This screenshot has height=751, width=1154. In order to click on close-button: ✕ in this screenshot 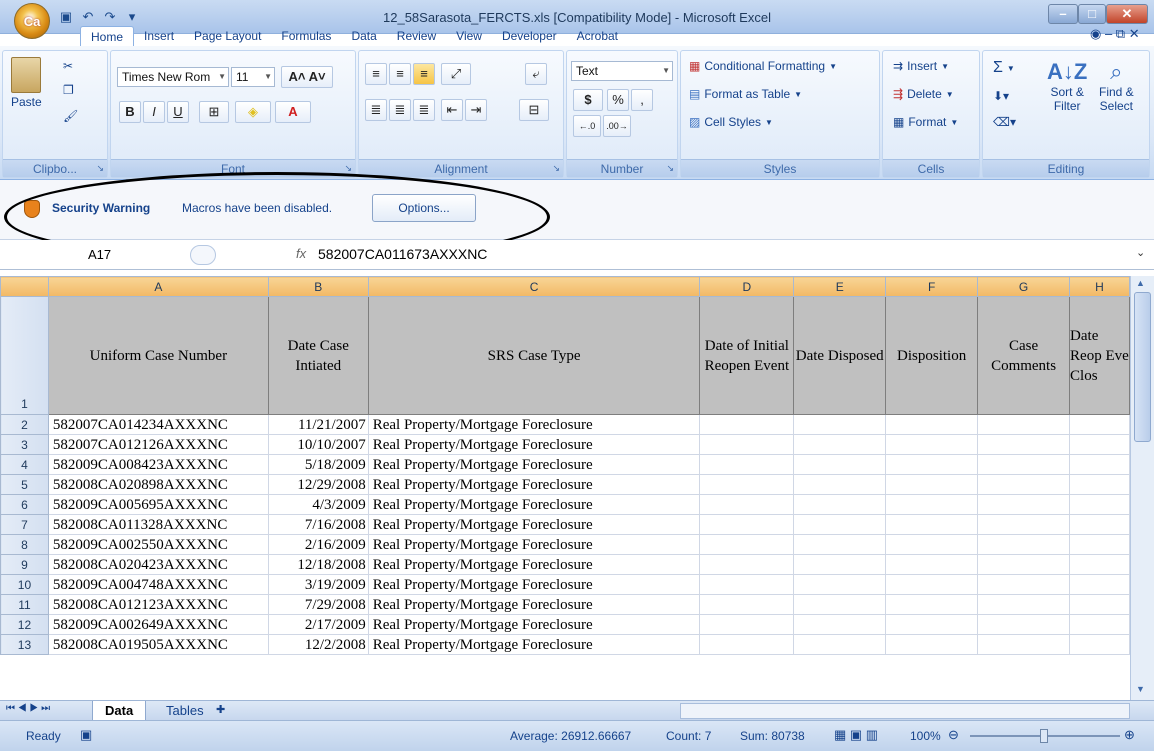, I will do `click(1127, 14)`.